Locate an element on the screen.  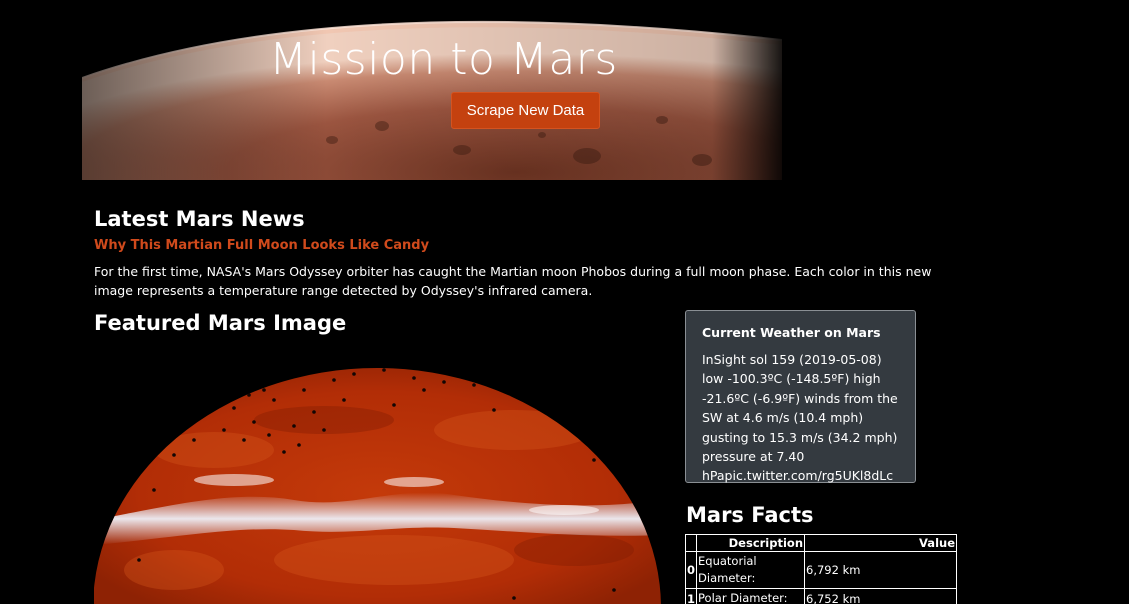
description-header: Description is located at coordinates (751, 543).